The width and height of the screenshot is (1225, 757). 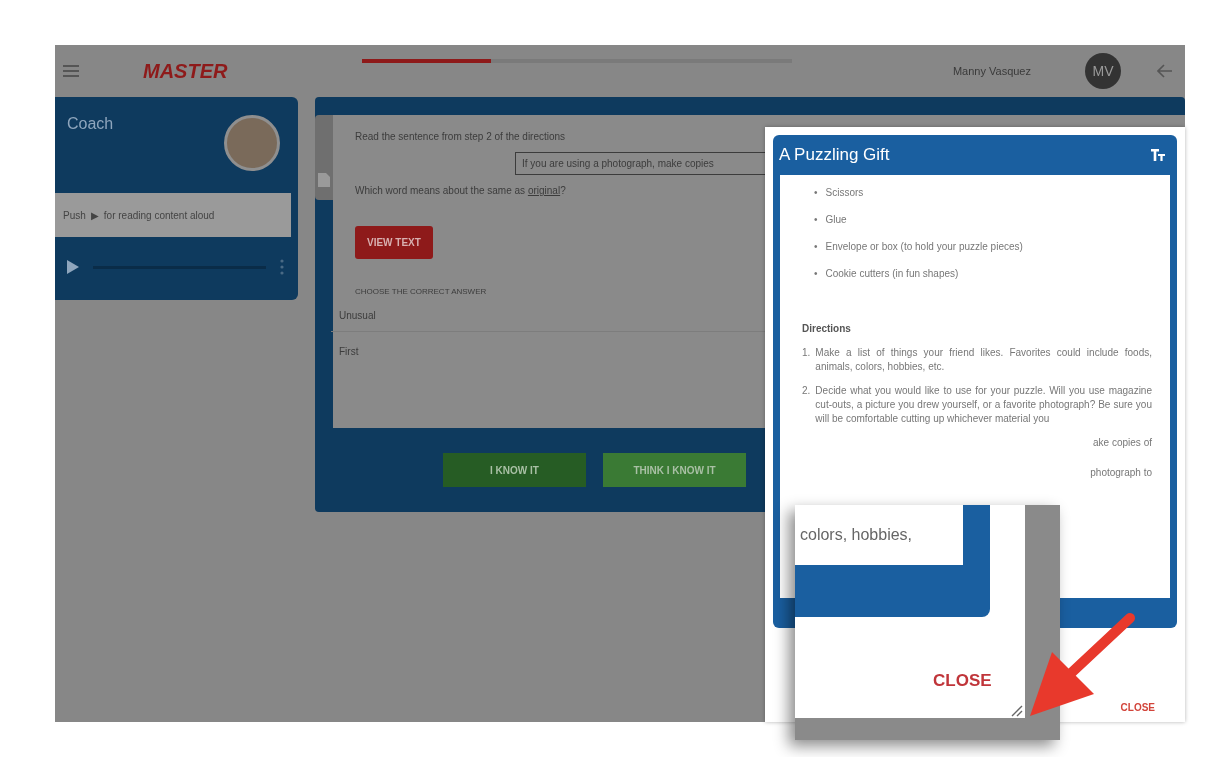 I want to click on confidence-button: I KNOW IT, so click(x=514, y=470).